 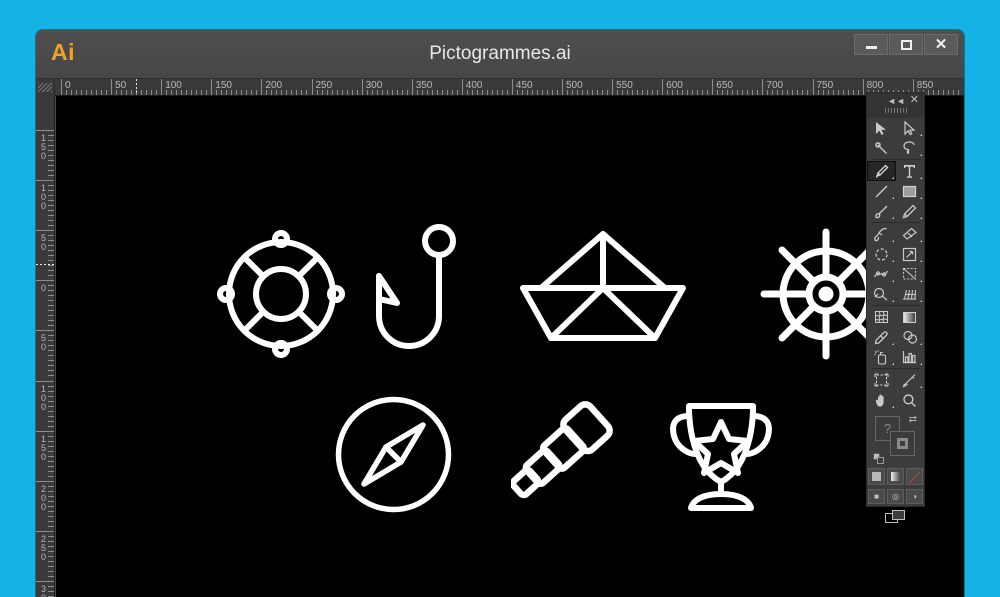 What do you see at coordinates (603, 286) in the screenshot?
I see `artwork-paper-boat` at bounding box center [603, 286].